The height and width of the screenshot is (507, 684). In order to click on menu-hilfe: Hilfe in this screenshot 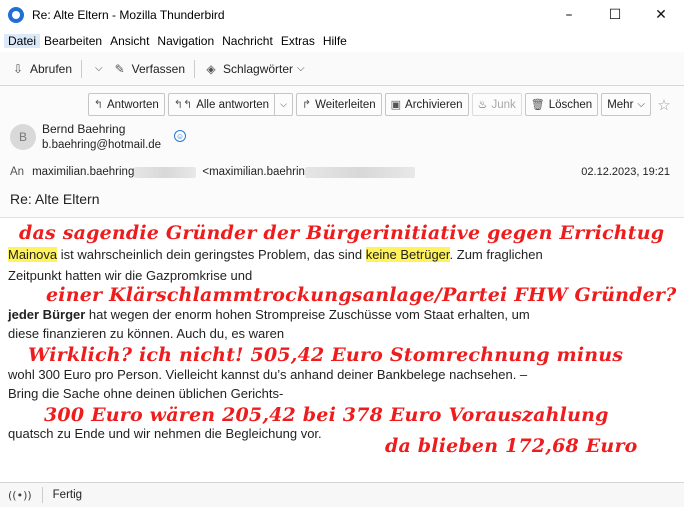, I will do `click(335, 41)`.